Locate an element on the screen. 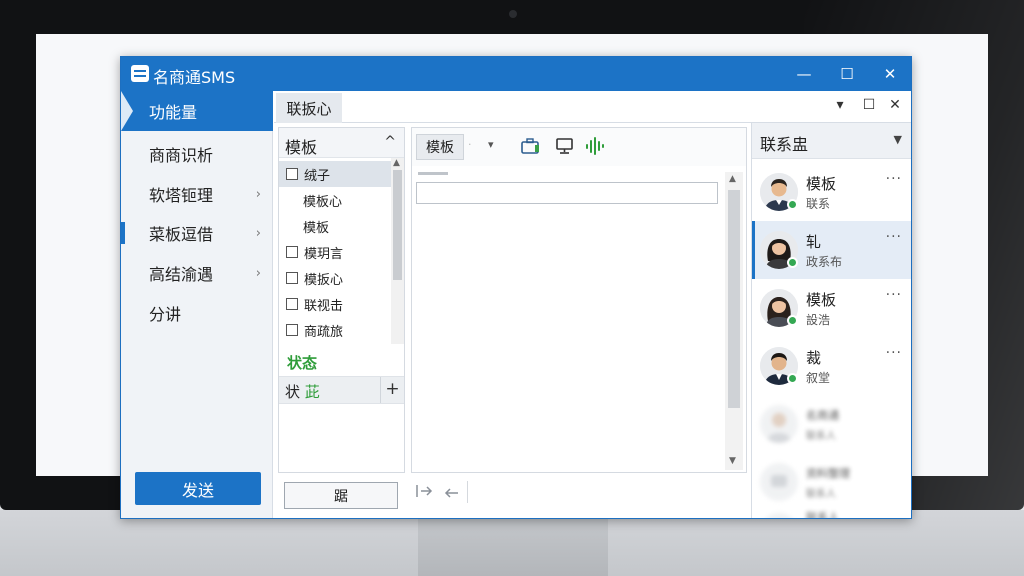  tab-dropdown-icon: ▾ is located at coordinates (840, 105).